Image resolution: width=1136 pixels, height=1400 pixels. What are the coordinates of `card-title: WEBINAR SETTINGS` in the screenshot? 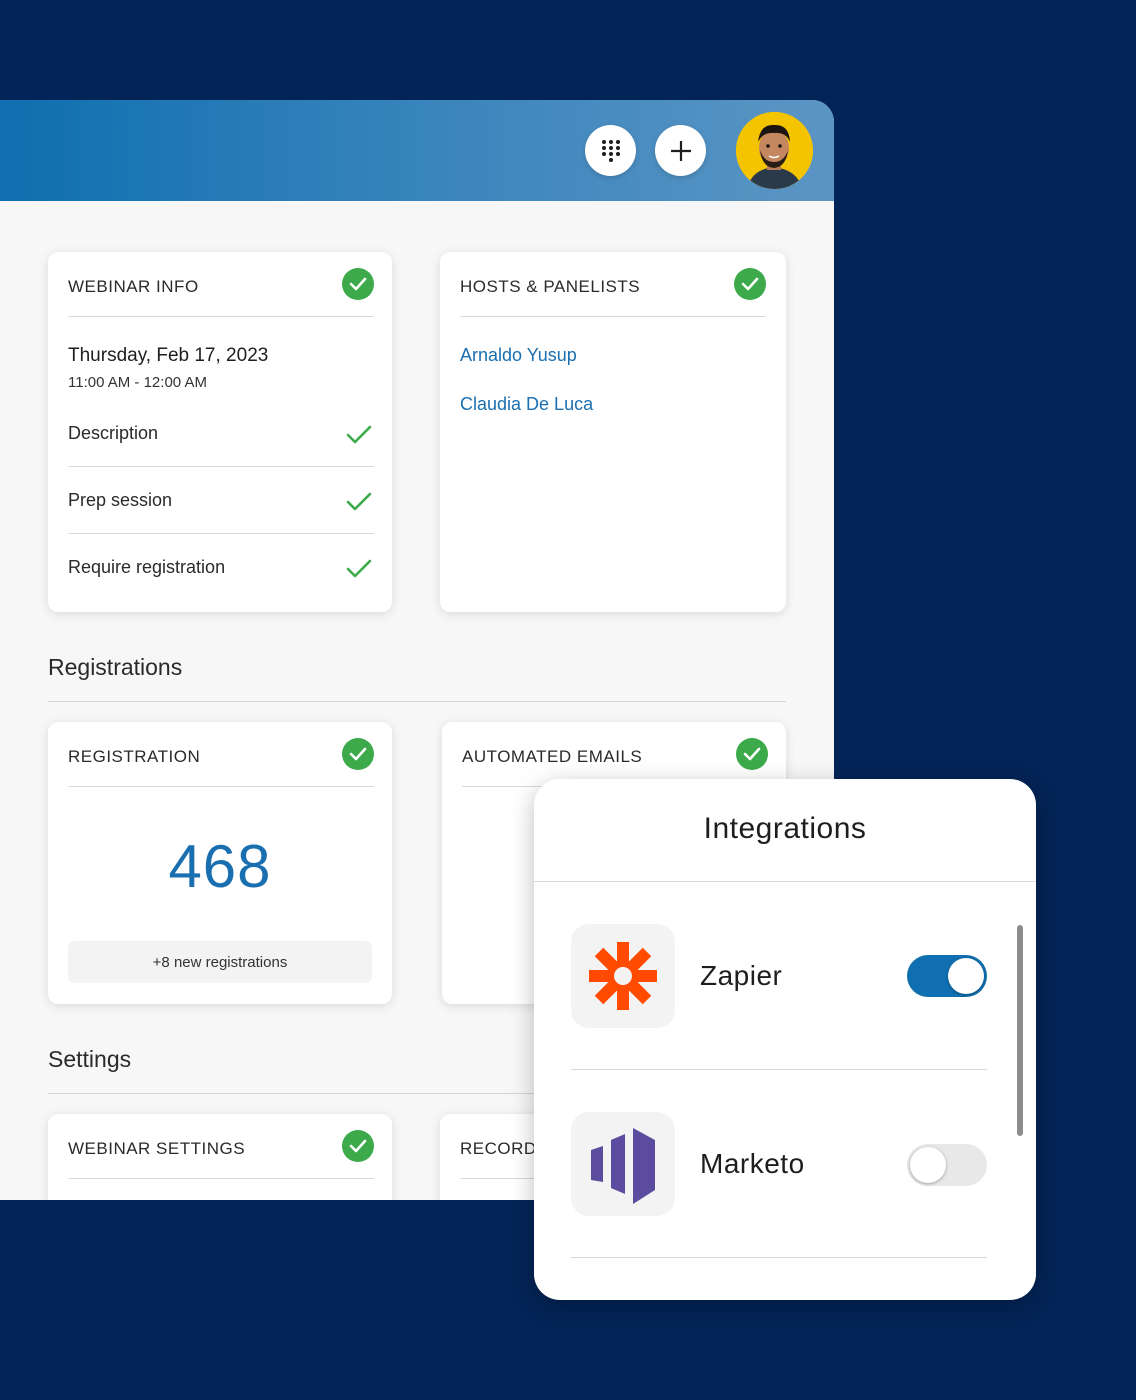 It's located at (157, 1148).